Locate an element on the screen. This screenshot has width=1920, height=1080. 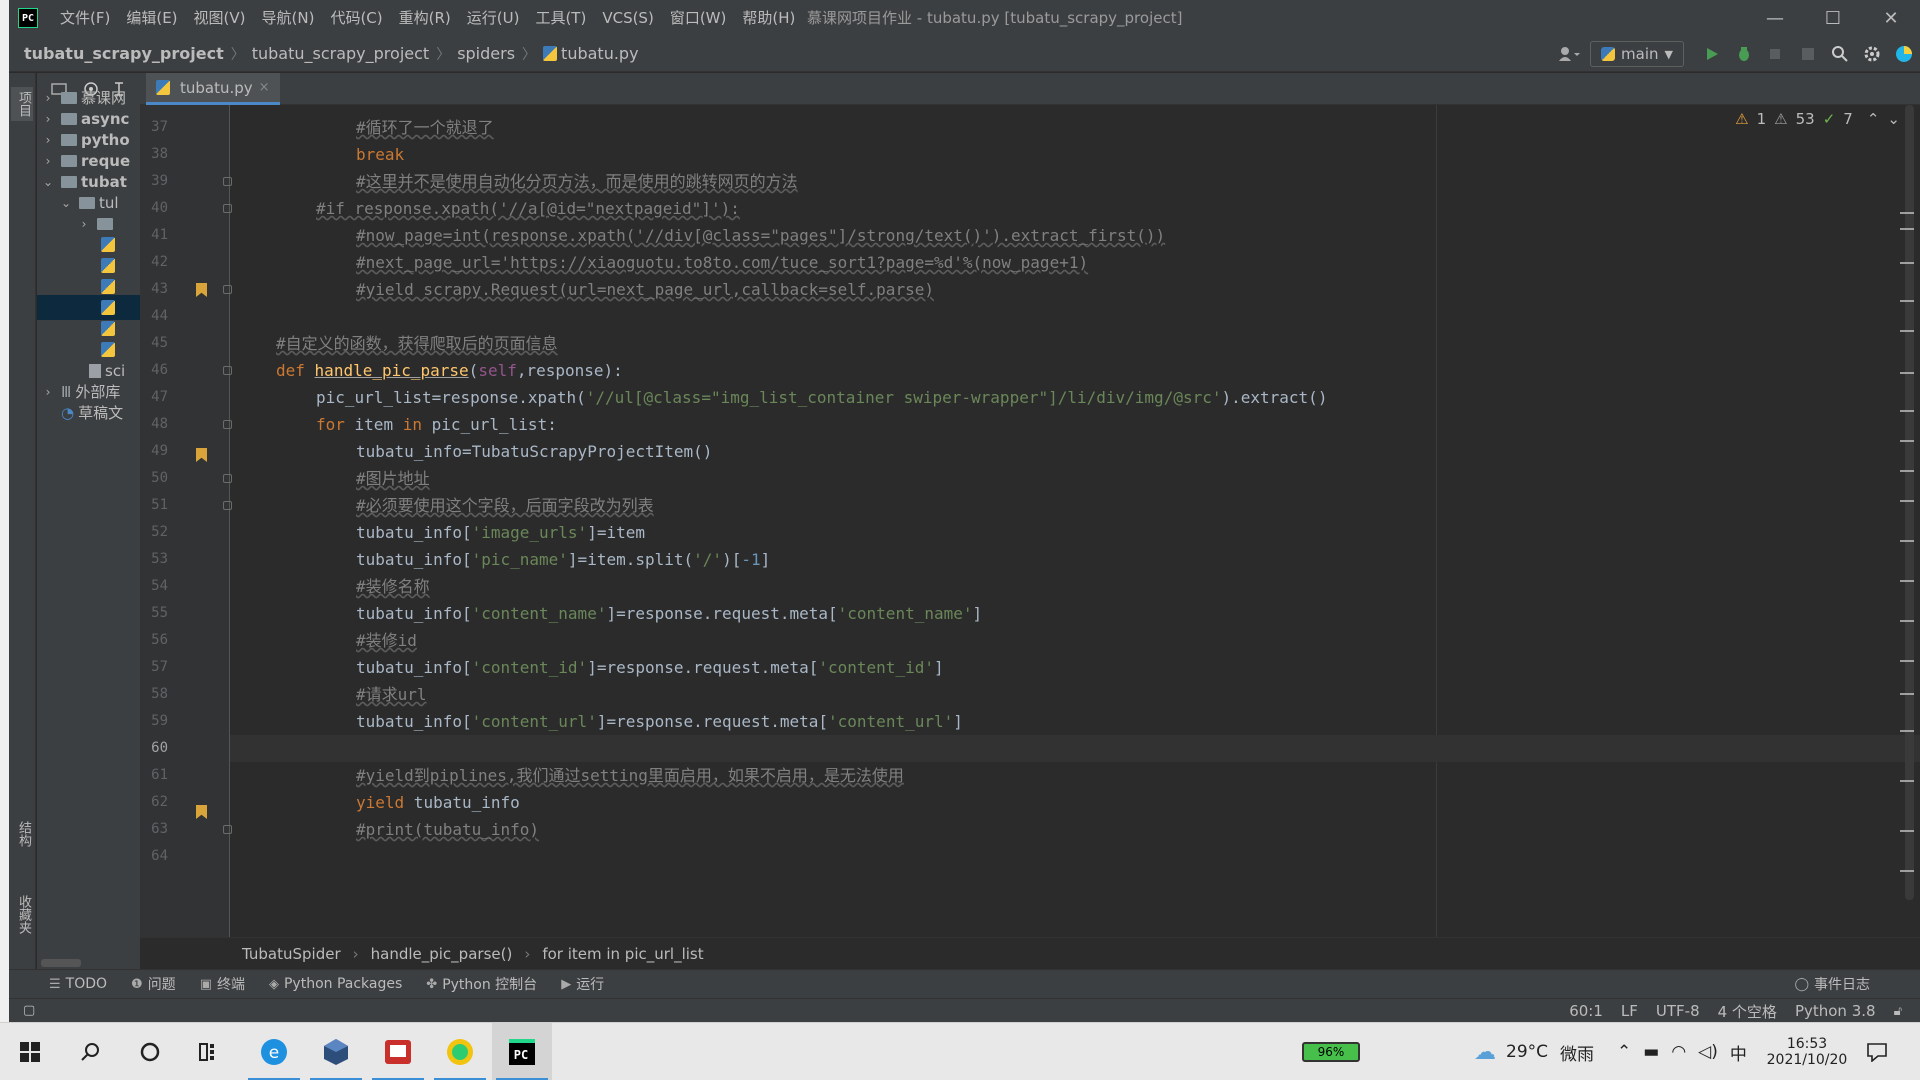
menu-code: 代码(C) is located at coordinates (356, 18).